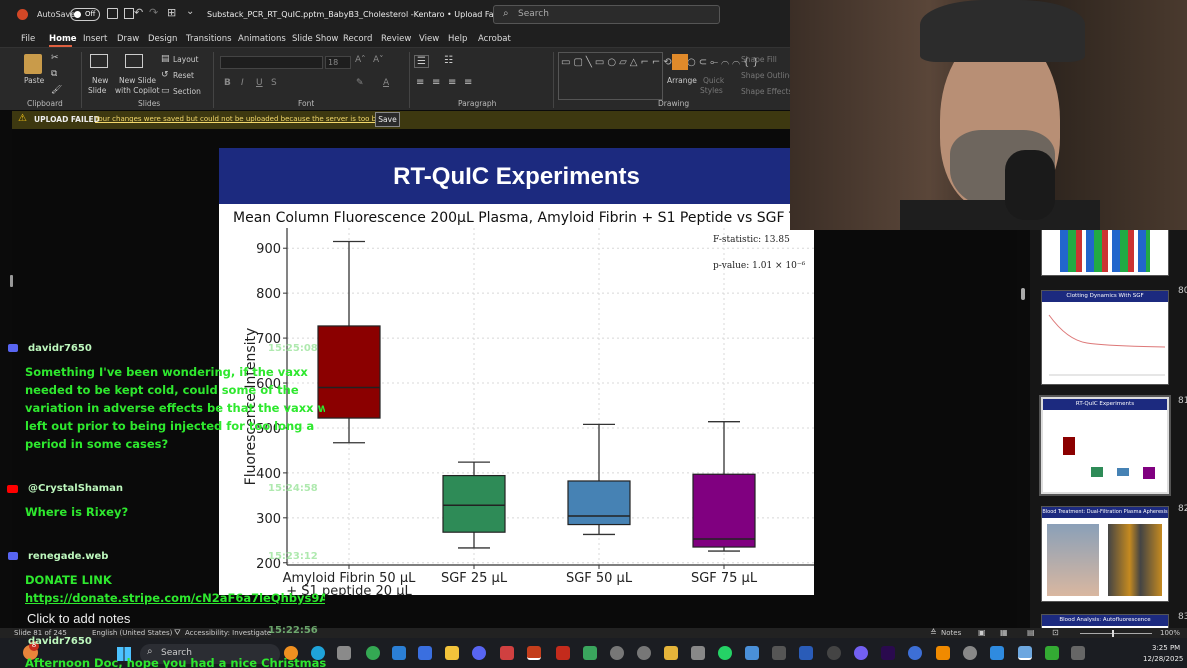 This screenshot has width=1187, height=668. What do you see at coordinates (138, 12) in the screenshot?
I see `undo-icon: ↶` at bounding box center [138, 12].